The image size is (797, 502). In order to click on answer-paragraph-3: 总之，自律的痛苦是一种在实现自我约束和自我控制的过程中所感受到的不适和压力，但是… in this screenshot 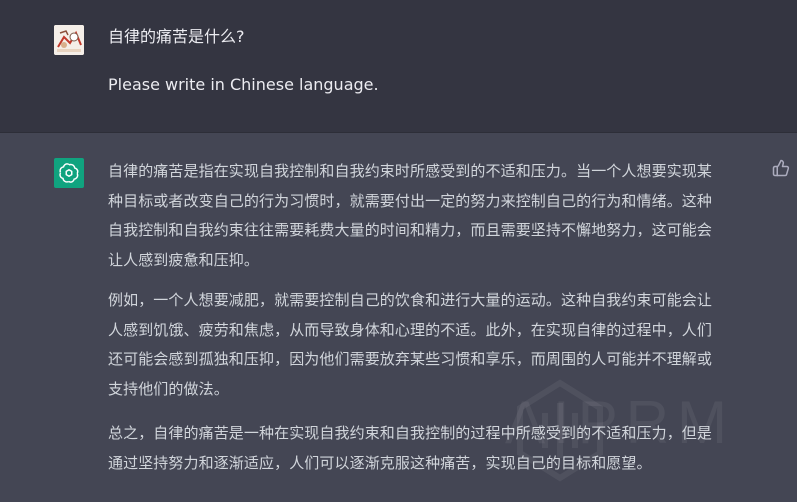, I will do `click(430, 448)`.